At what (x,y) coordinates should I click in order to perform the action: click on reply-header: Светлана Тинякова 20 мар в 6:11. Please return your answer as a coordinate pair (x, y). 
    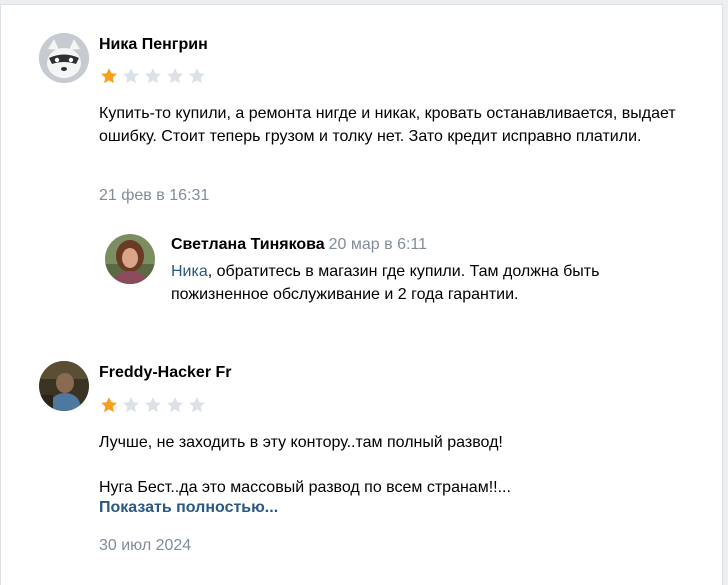
    Looking at the image, I should click on (299, 245).